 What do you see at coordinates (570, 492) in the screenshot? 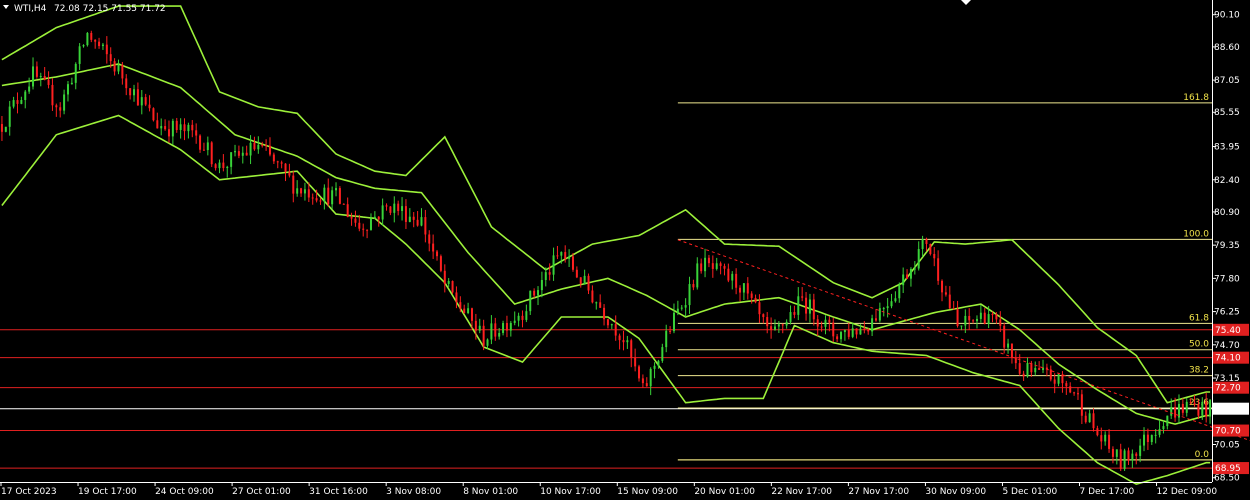
I see `time-tick-label: 10 Nov 17:00` at bounding box center [570, 492].